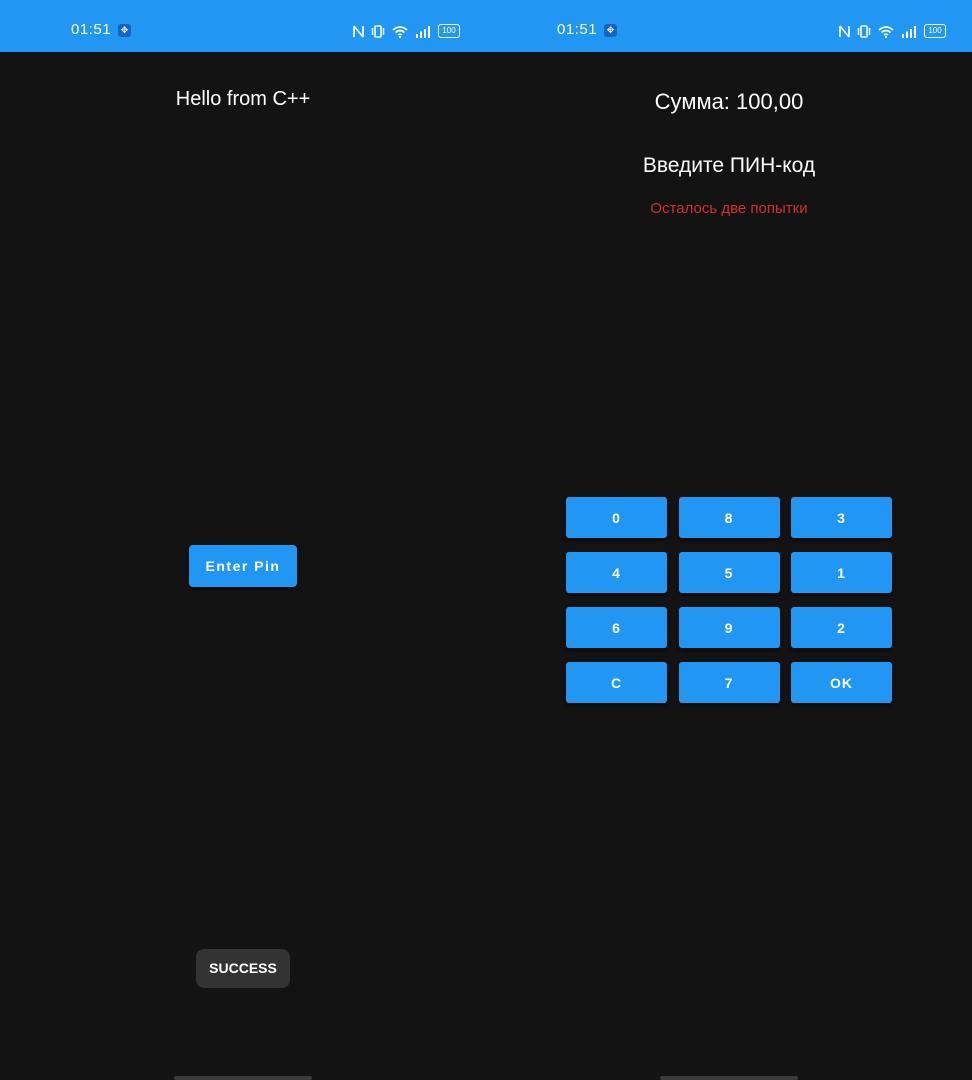 This screenshot has height=1080, width=972. I want to click on attempts-warning: Осталось две попытки, so click(729, 208).